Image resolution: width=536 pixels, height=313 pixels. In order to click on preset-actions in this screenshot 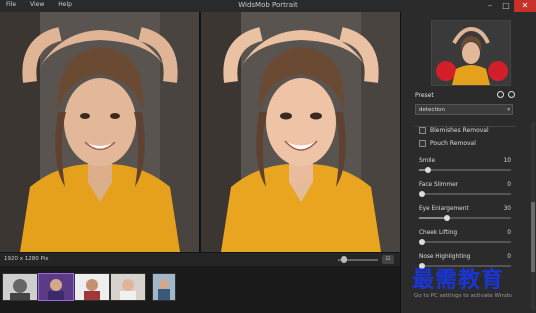, I will do `click(506, 94)`.